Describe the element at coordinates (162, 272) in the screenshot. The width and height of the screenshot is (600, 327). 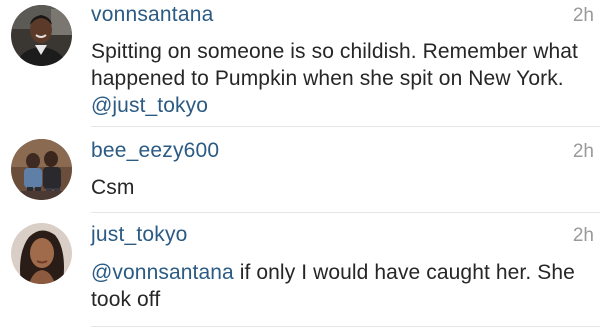
I see `mention-link: @vonnsantana` at that location.